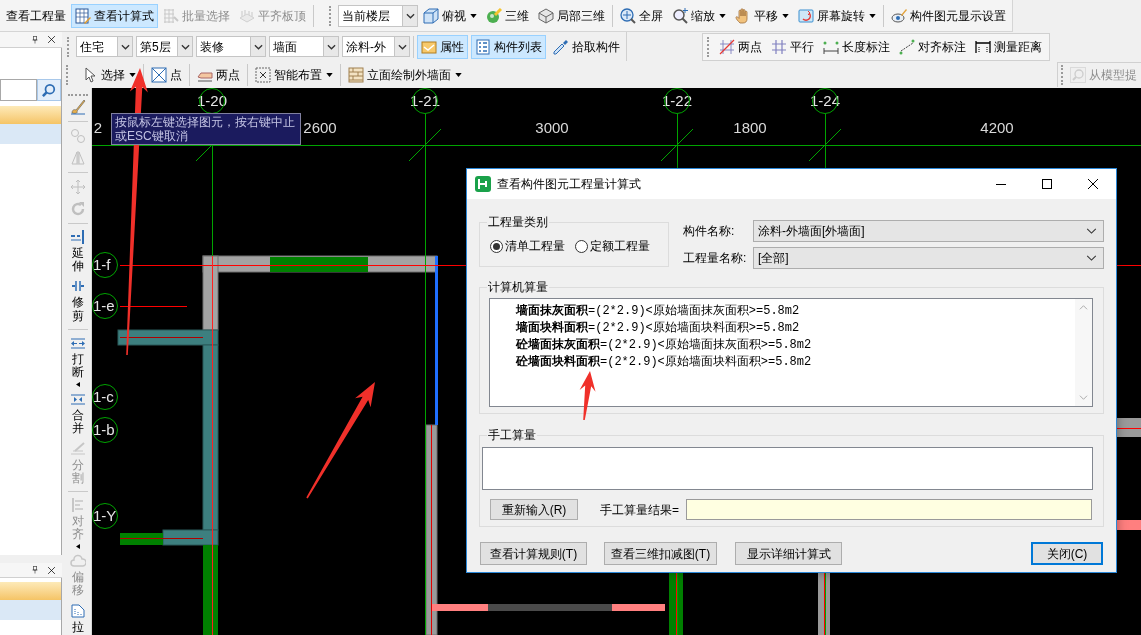 Image resolution: width=1141 pixels, height=635 pixels. Describe the element at coordinates (77, 448) in the screenshot. I see `split-icon` at that location.